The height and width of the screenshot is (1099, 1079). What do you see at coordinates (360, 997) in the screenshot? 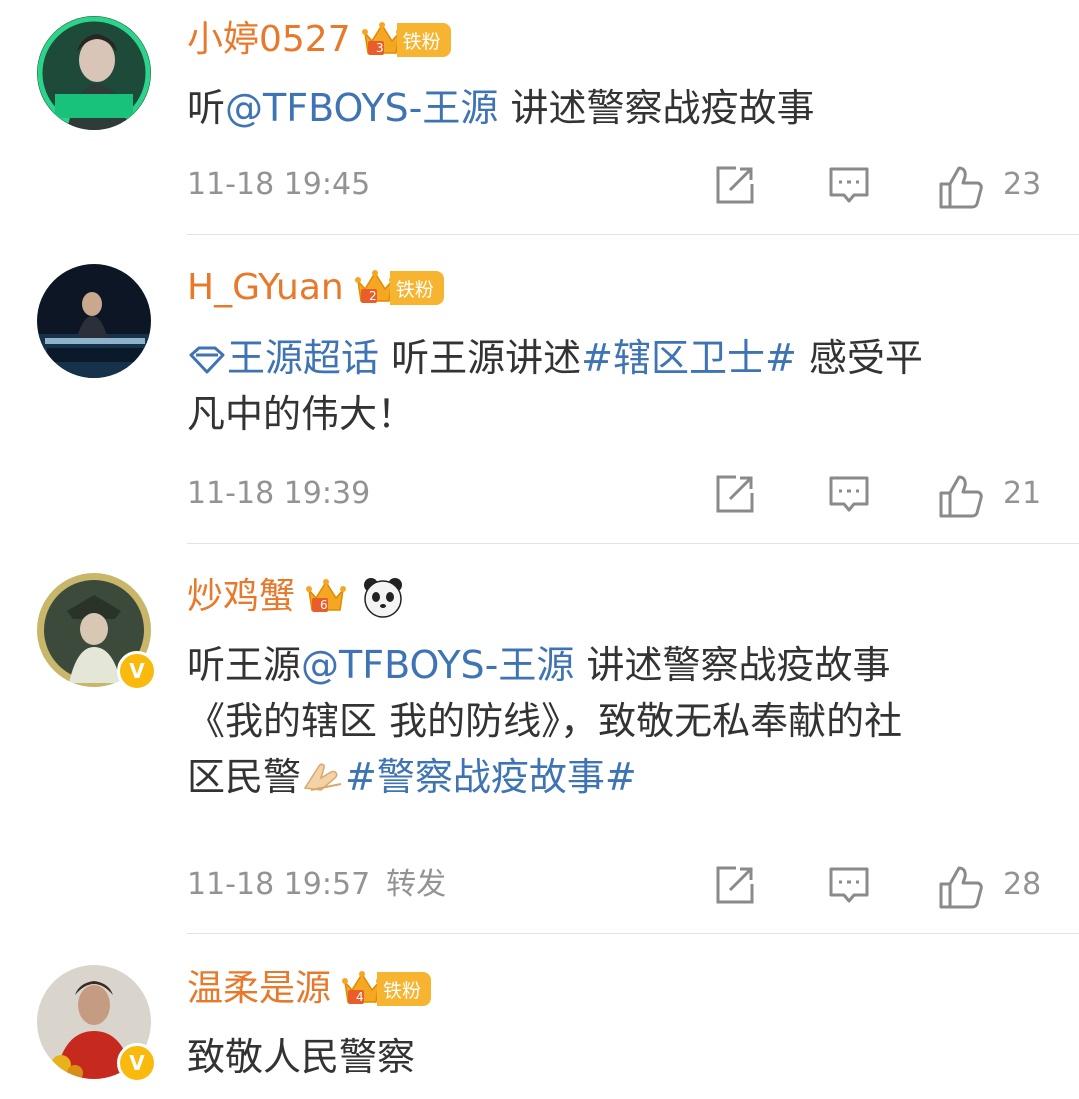
I see `svg-text: 4` at bounding box center [360, 997].